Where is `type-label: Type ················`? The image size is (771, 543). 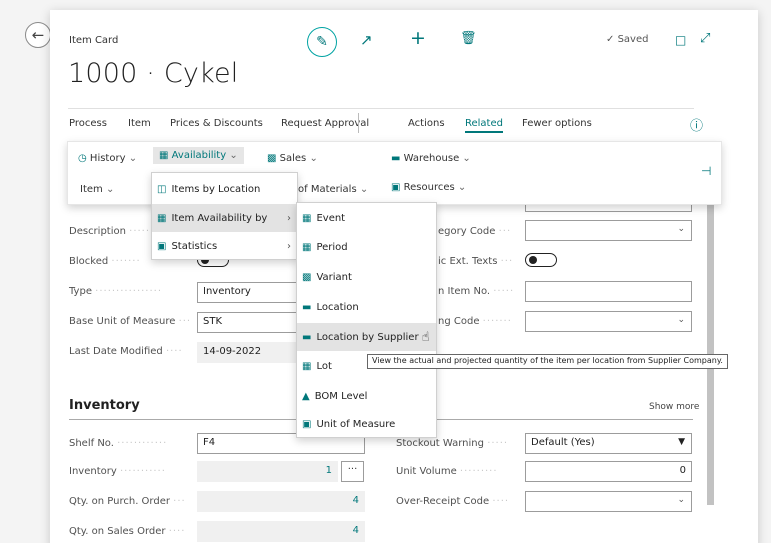
type-label: Type ················ is located at coordinates (116, 291).